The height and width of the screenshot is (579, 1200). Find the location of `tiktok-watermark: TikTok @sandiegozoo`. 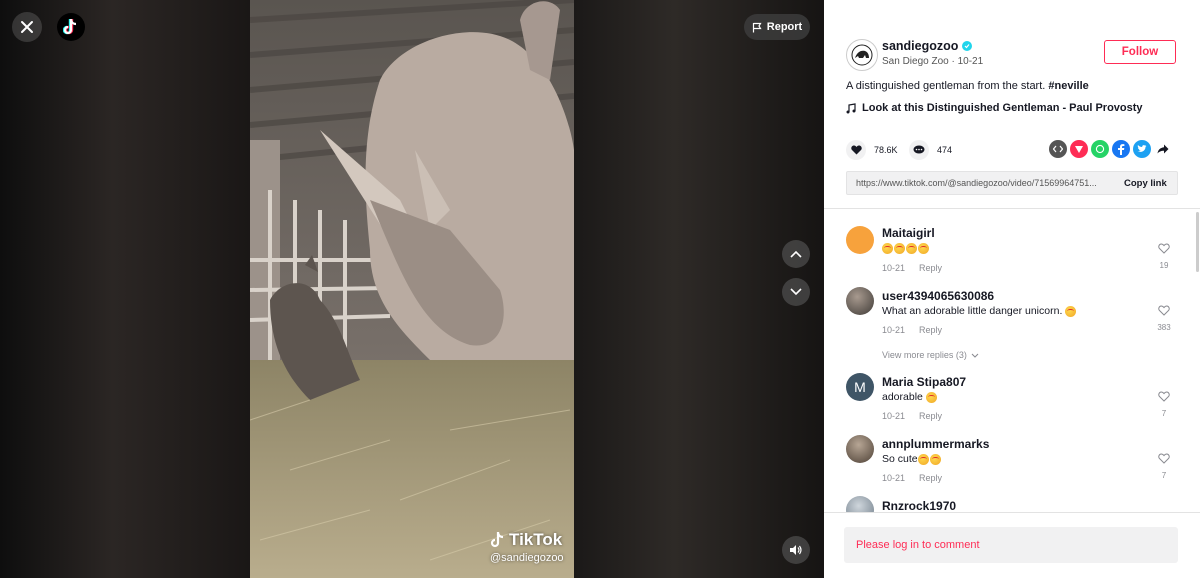

tiktok-watermark: TikTok @sandiegozoo is located at coordinates (527, 547).